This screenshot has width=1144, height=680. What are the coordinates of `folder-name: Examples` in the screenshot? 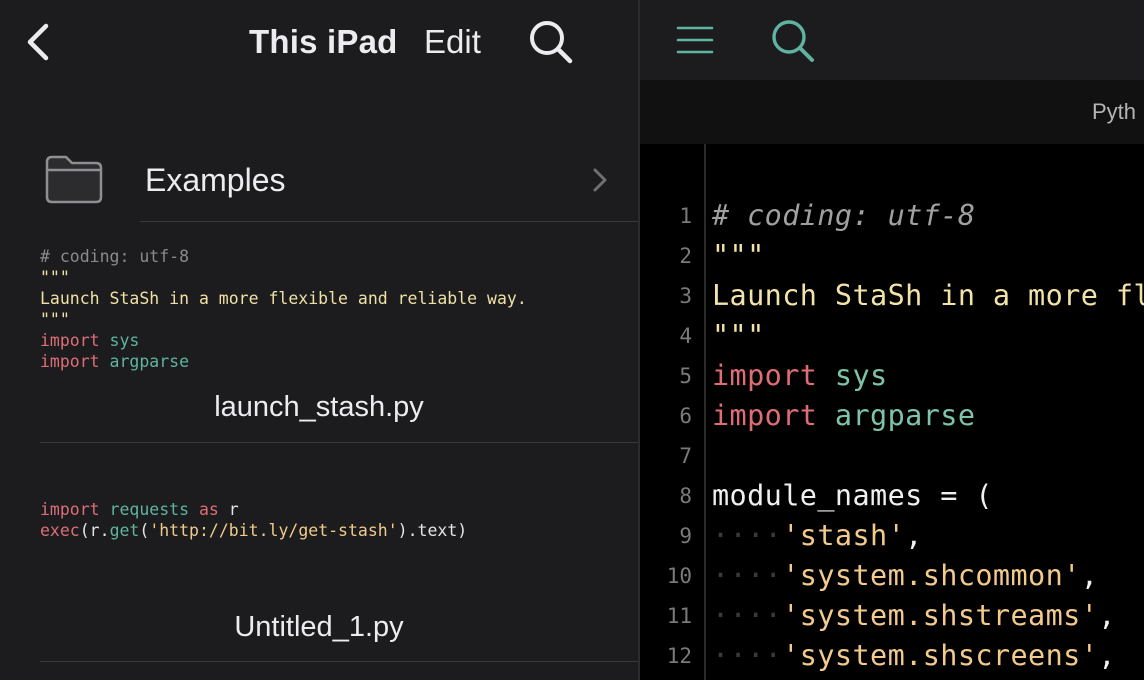 It's located at (215, 180).